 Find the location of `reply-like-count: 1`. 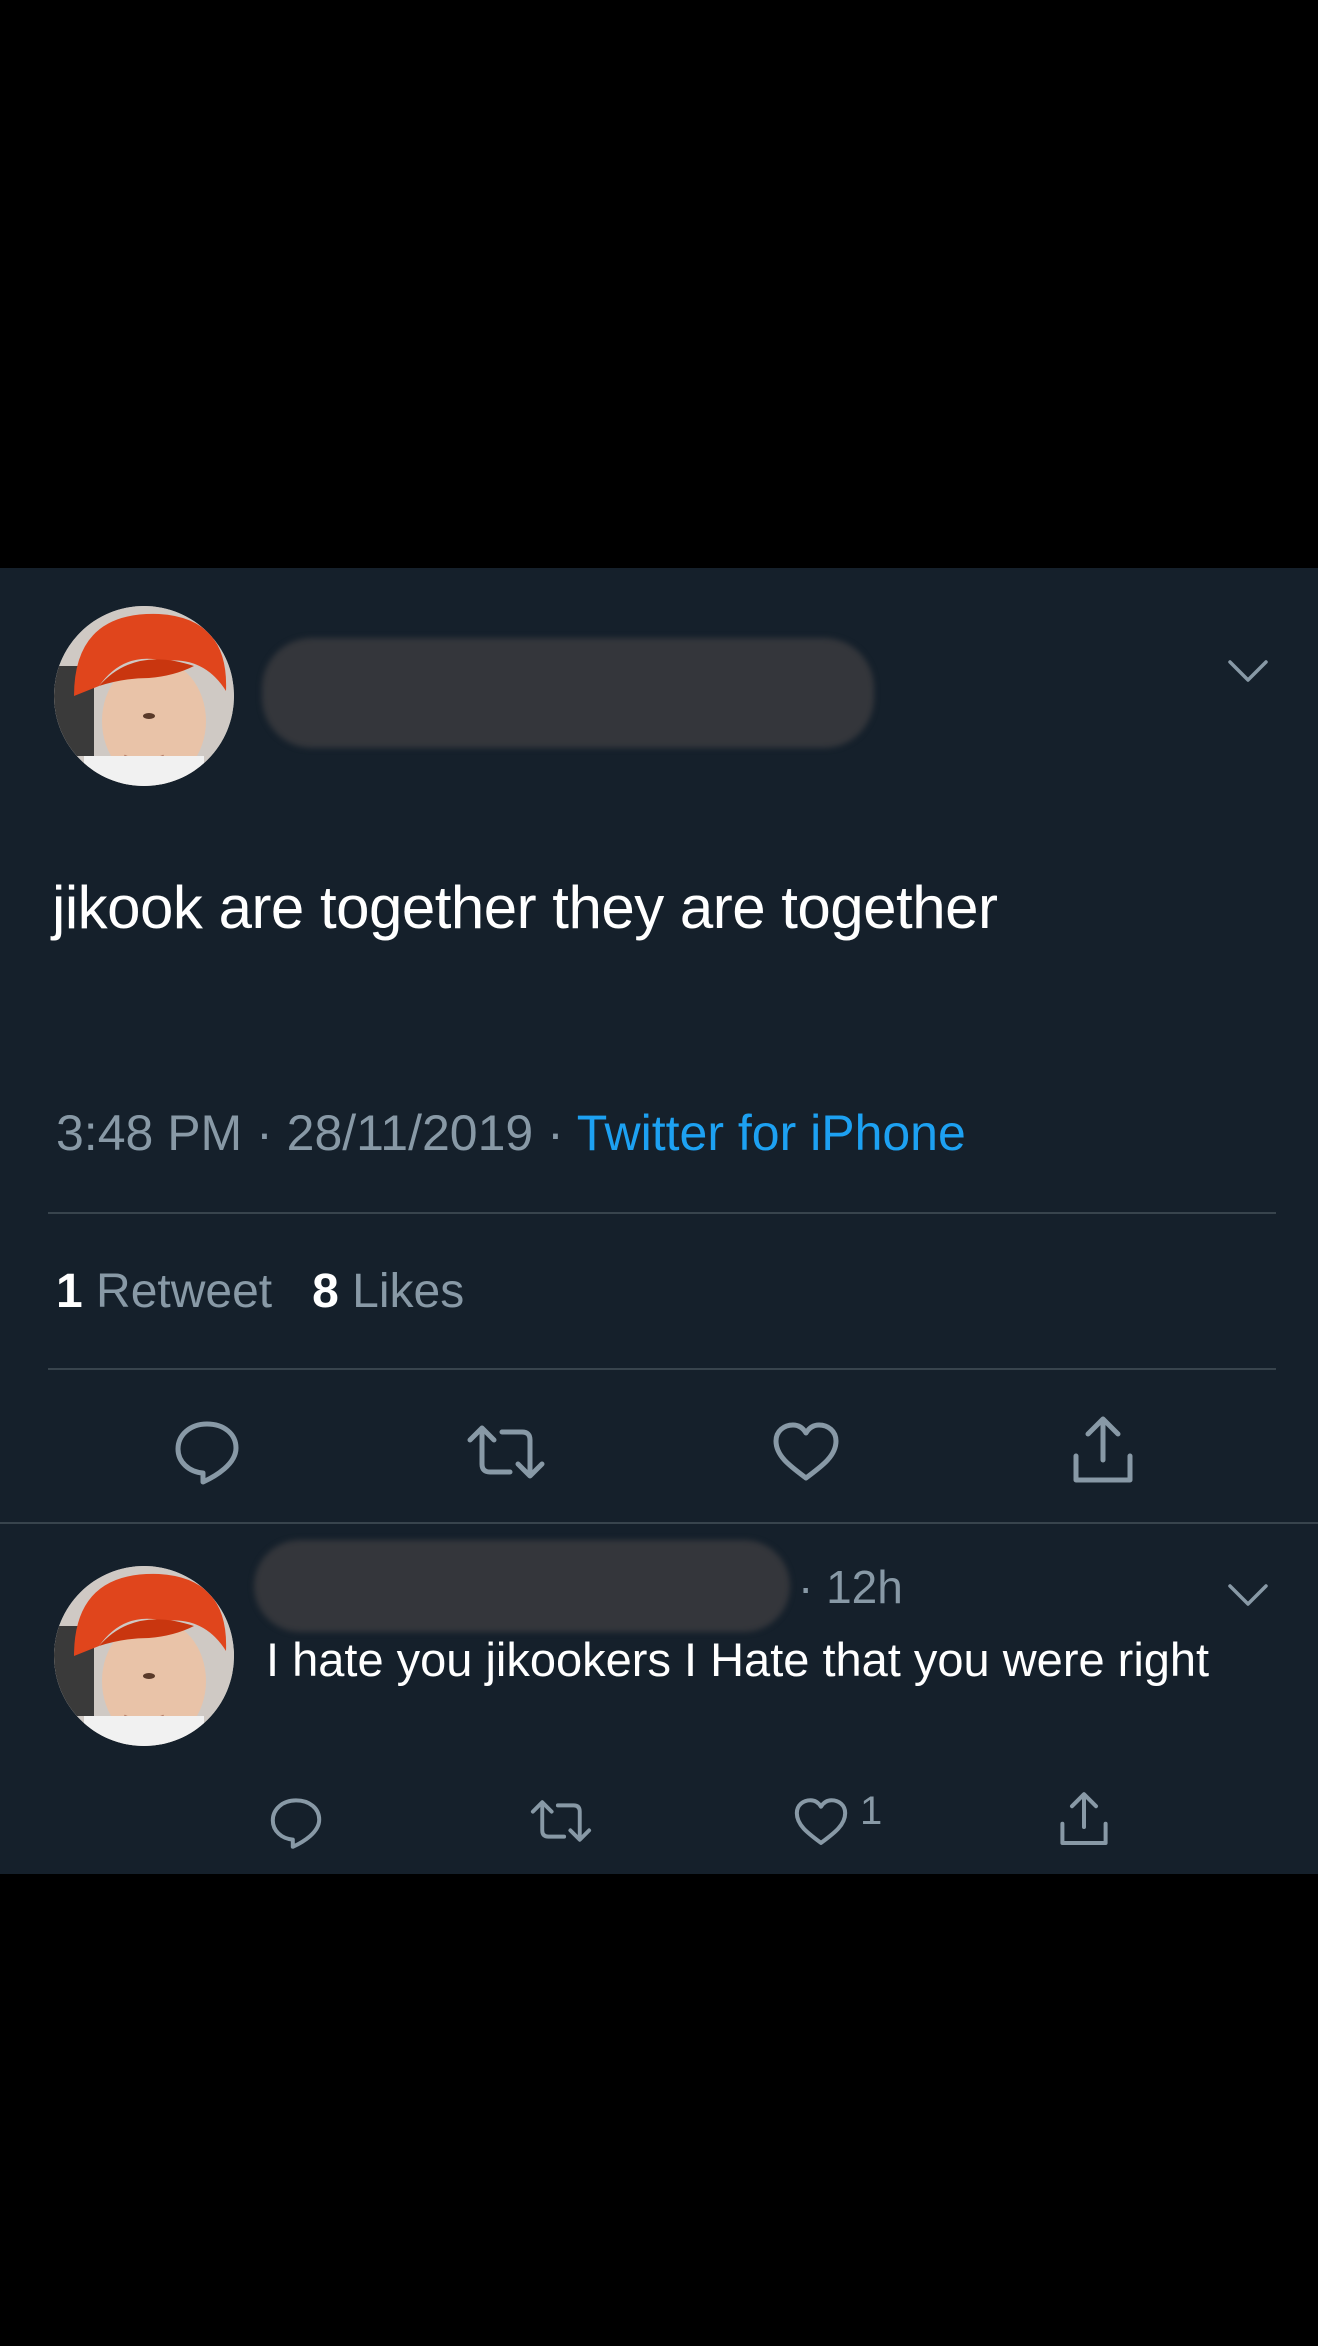

reply-like-count: 1 is located at coordinates (871, 1811).